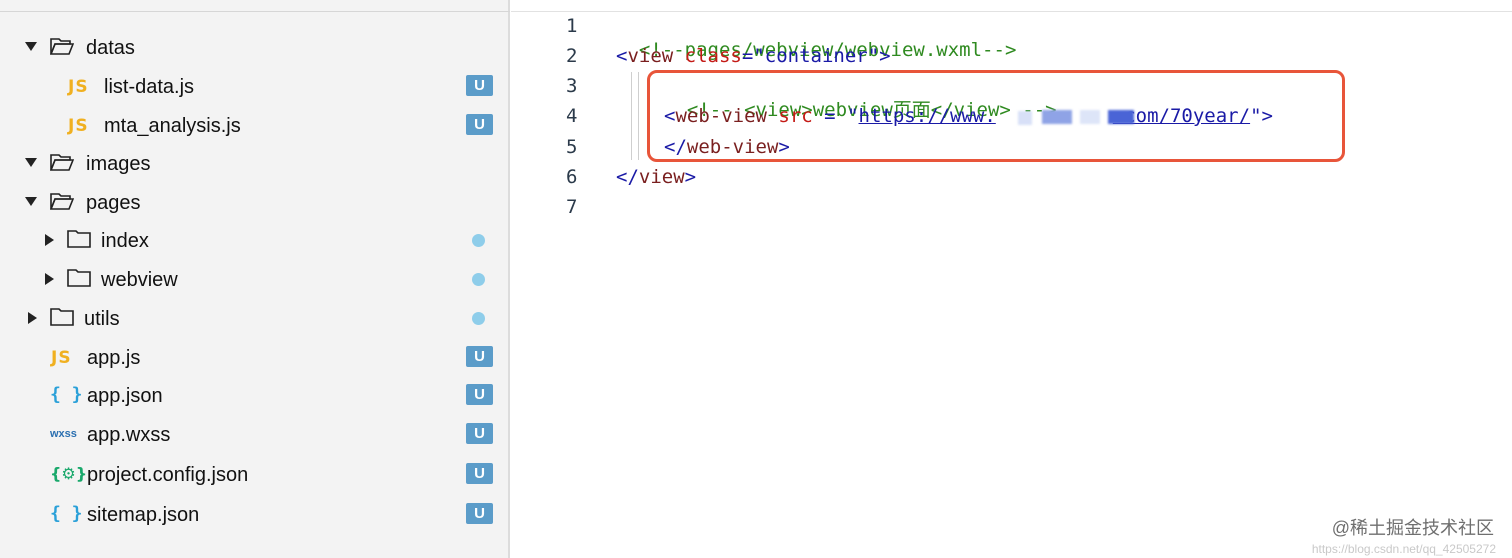  What do you see at coordinates (572, 56) in the screenshot?
I see `line-number: 2` at bounding box center [572, 56].